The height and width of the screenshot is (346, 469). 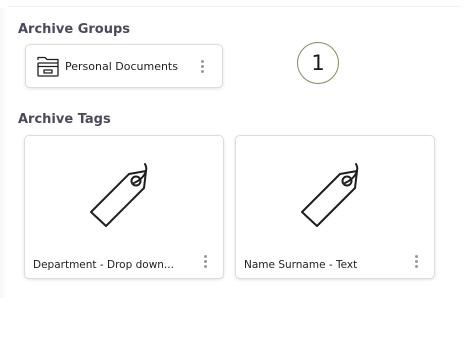 What do you see at coordinates (202, 66) in the screenshot?
I see `group-more-options-icon` at bounding box center [202, 66].